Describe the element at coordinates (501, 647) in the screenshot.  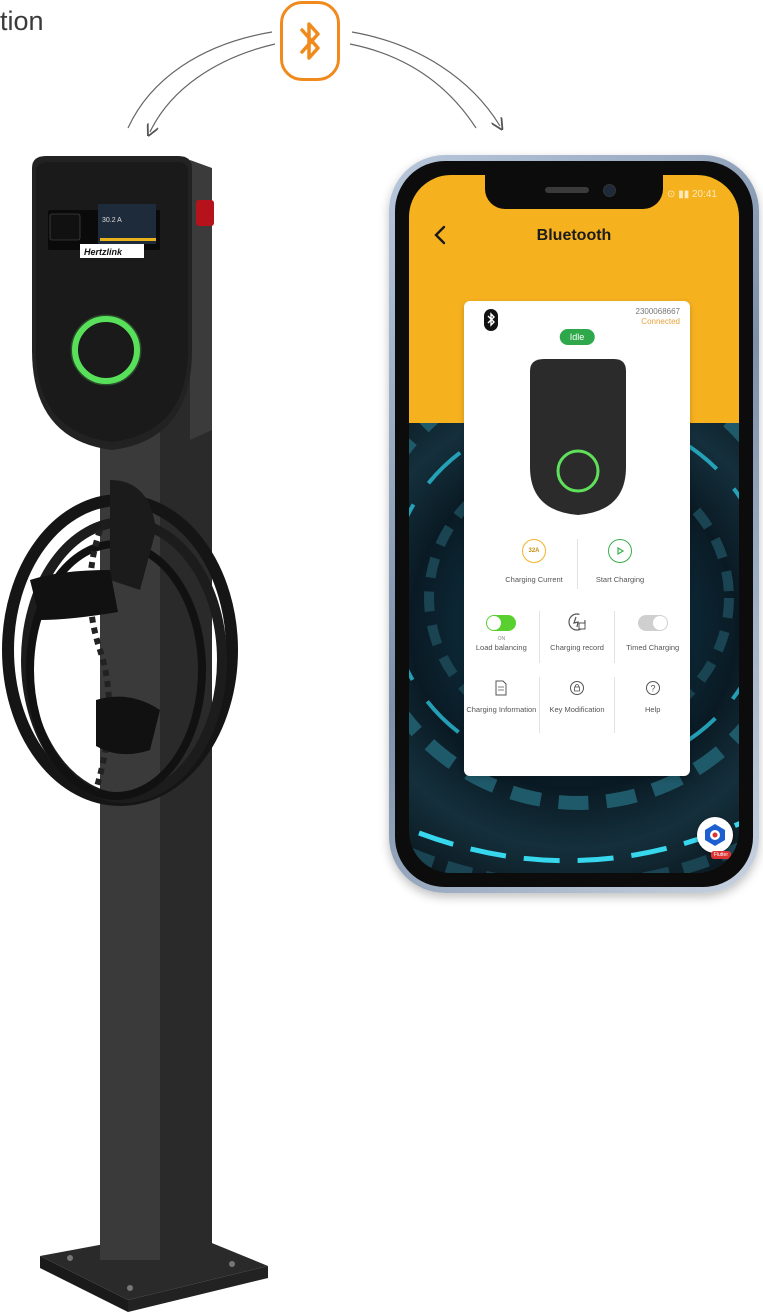
I see `load-balancing-label: Load balancing` at that location.